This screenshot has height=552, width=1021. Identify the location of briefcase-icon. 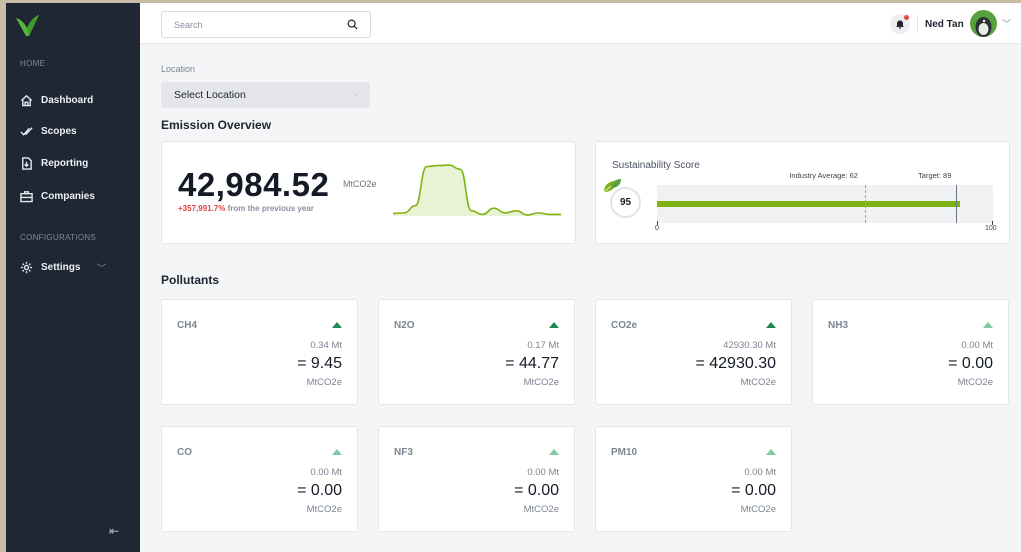
(26, 197).